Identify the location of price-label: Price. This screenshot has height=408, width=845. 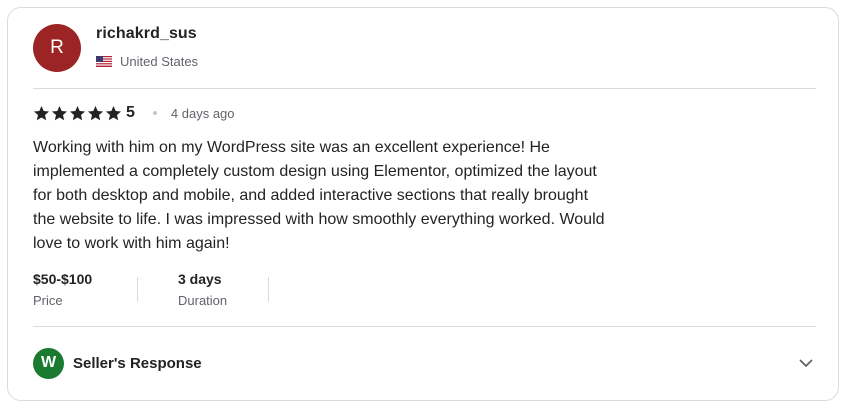
(48, 300).